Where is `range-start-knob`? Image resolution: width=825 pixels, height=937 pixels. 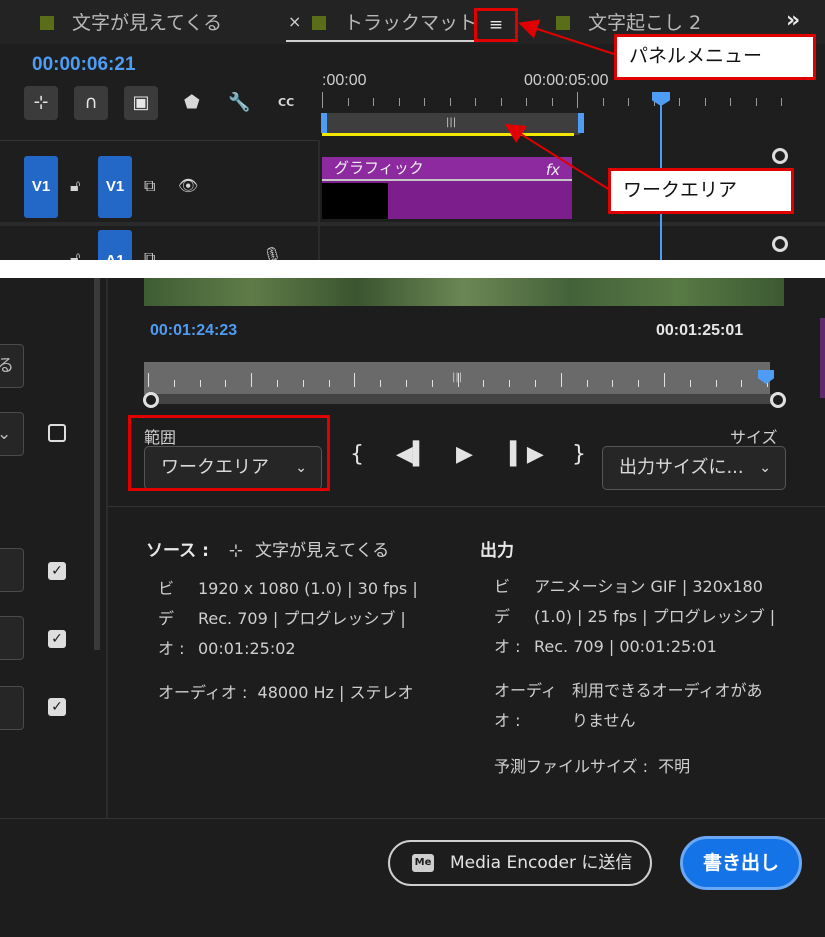
range-start-knob is located at coordinates (151, 400).